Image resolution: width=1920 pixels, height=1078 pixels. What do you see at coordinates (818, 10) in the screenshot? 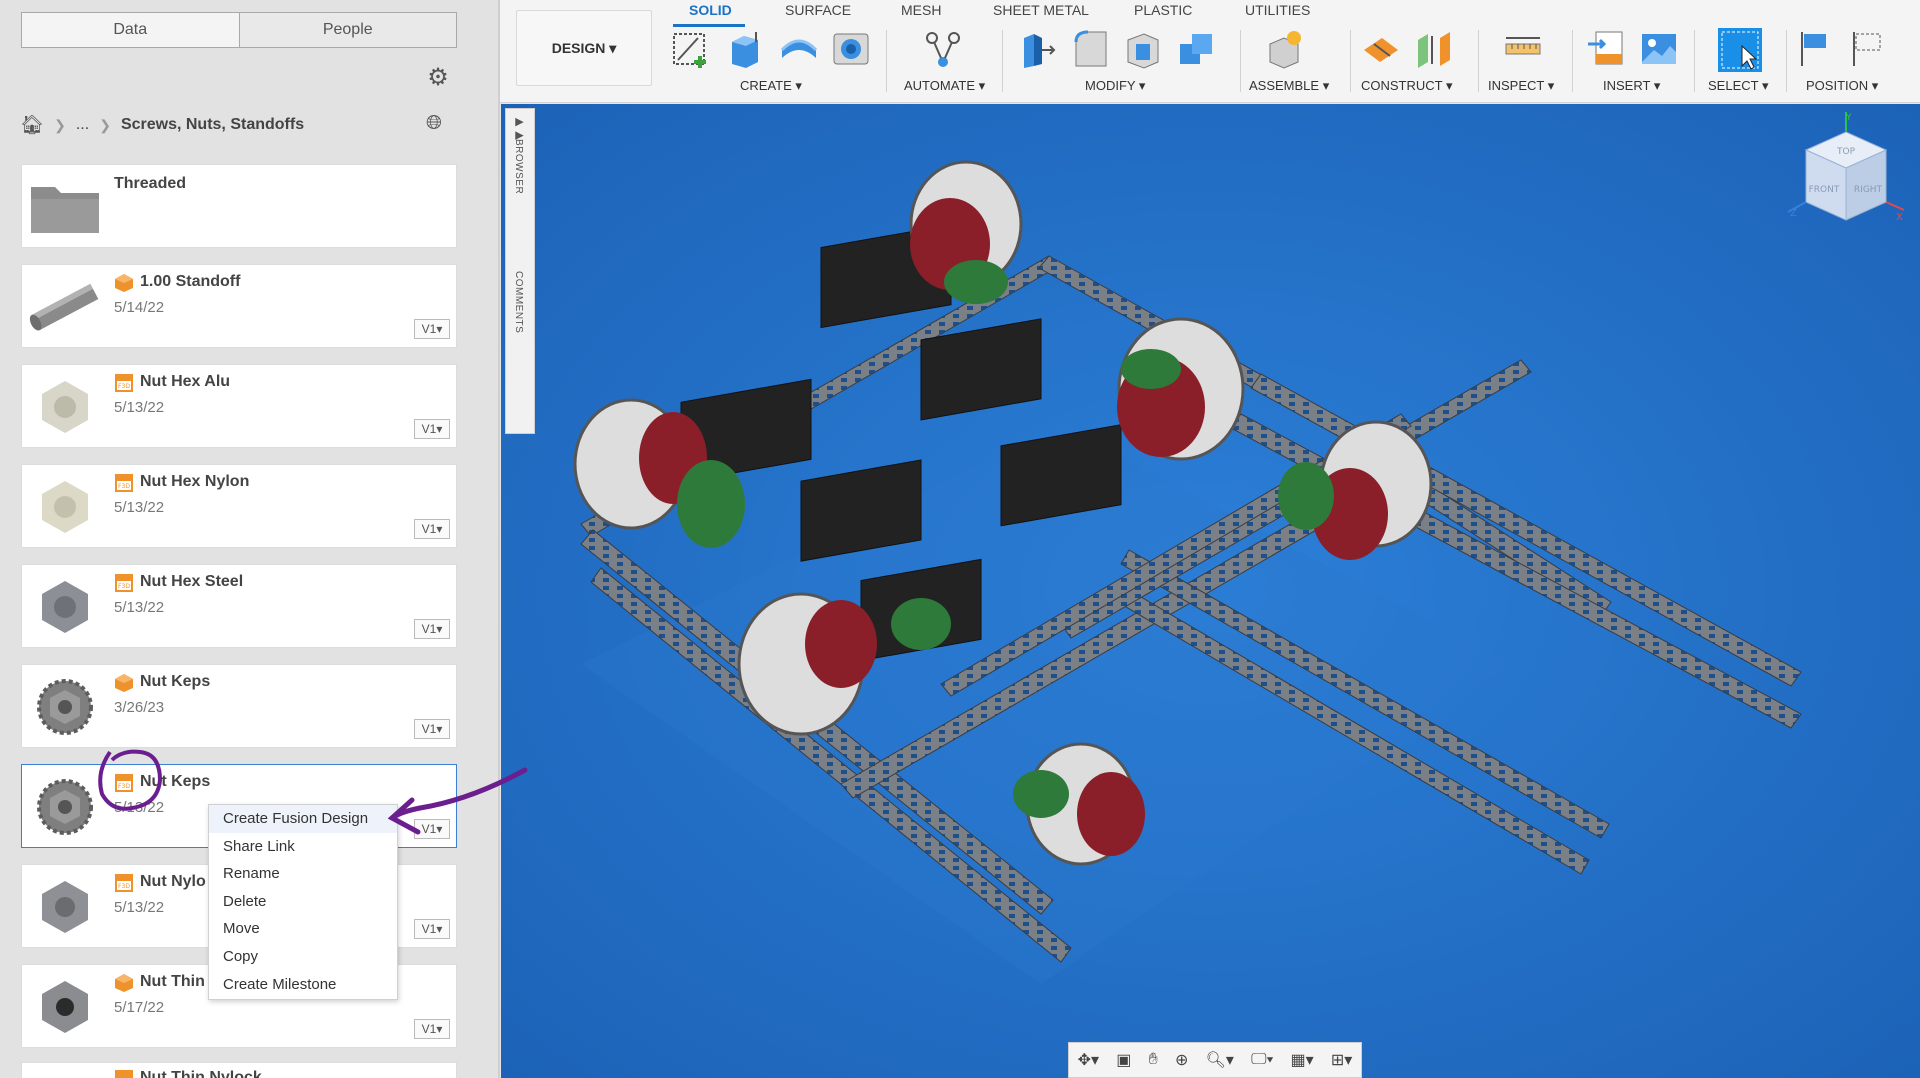
I see `tab-surface: SURFACE` at bounding box center [818, 10].